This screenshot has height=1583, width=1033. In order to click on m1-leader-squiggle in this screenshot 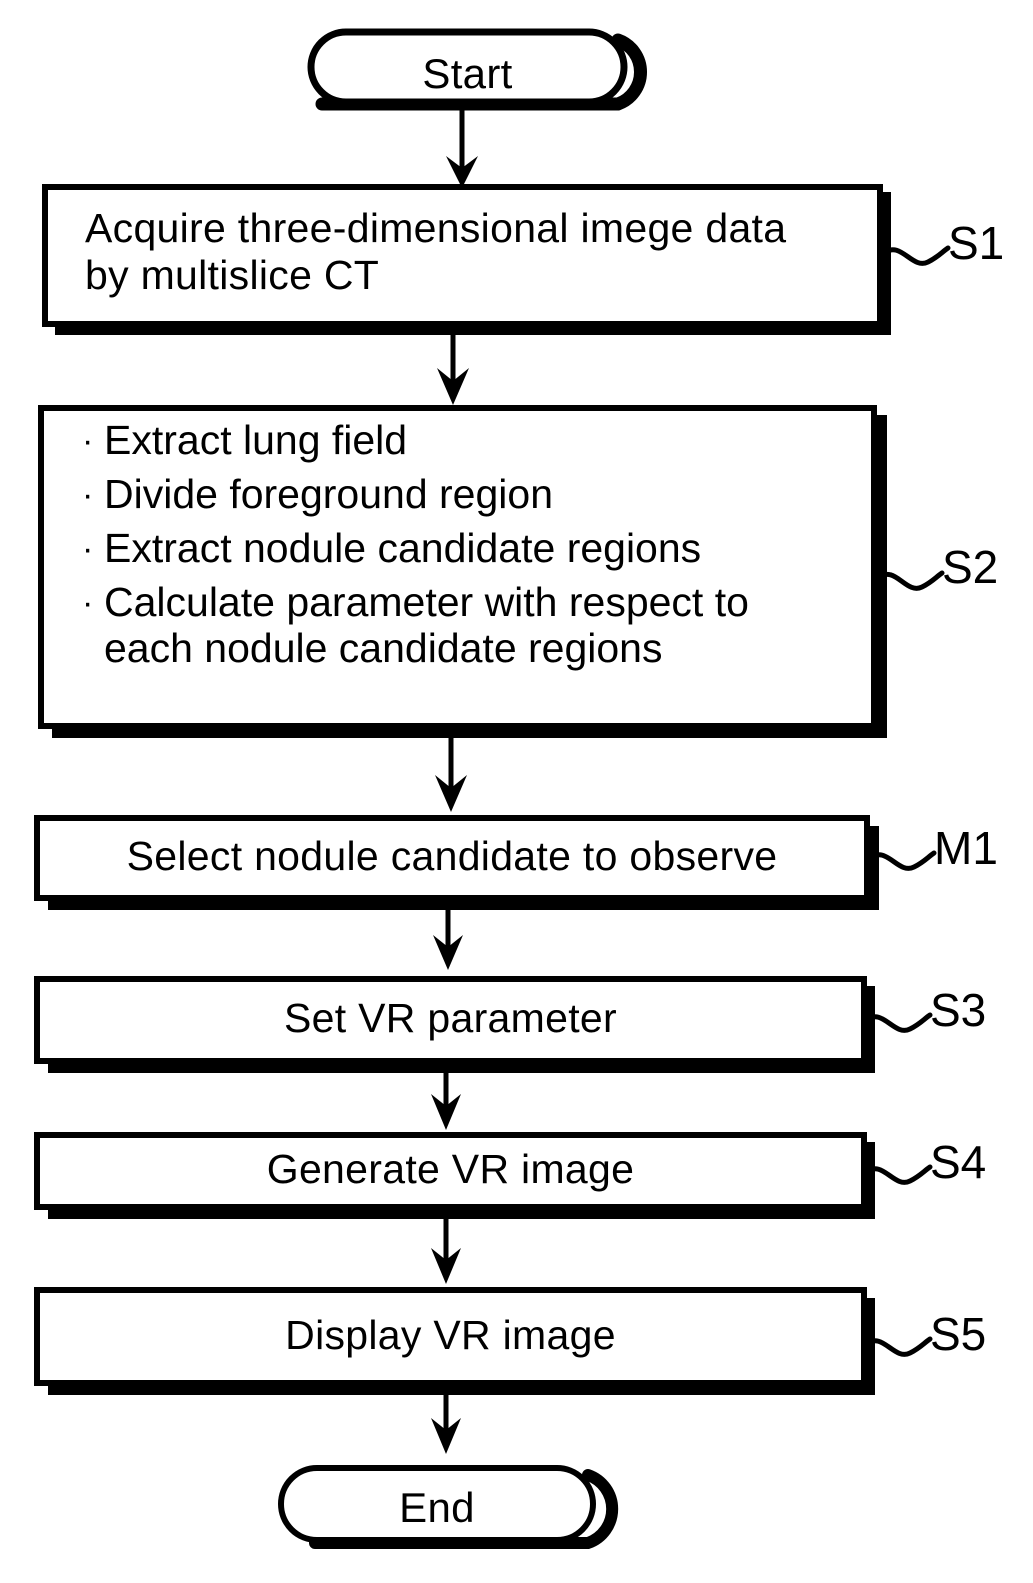, I will do `click(902, 860)`.